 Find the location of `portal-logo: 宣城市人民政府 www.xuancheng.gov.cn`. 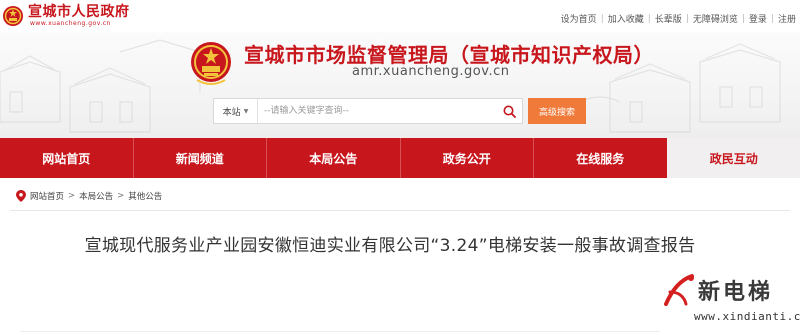

portal-logo: 宣城市人民政府 www.xuancheng.gov.cn is located at coordinates (65, 16).